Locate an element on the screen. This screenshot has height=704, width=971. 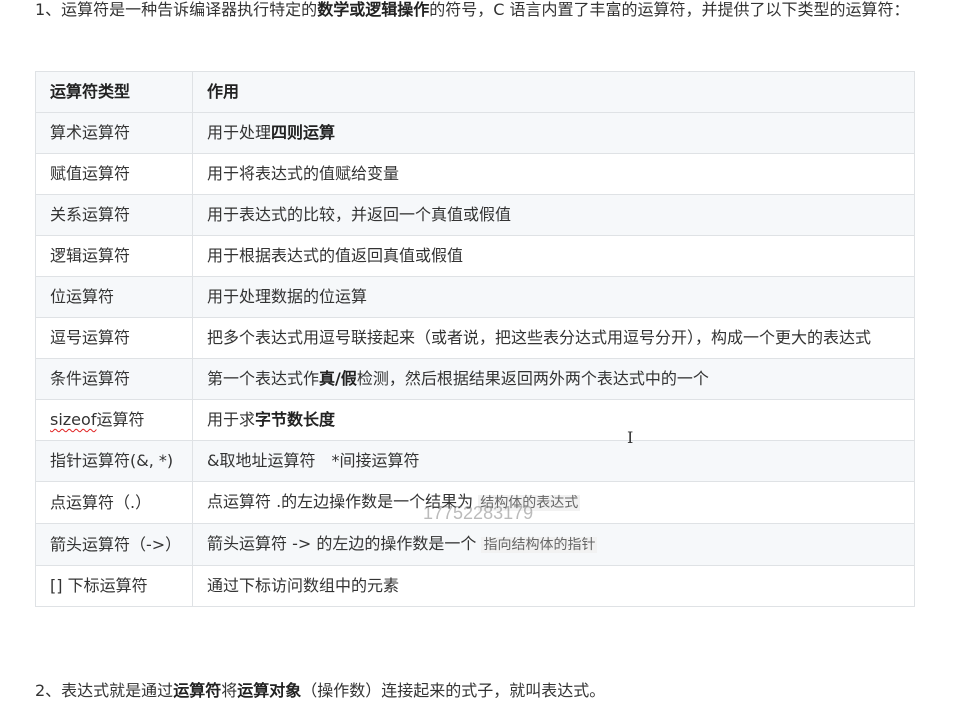
table-row: 赋值运算符 用于将表达式的值赋给变量 is located at coordinates (475, 174).